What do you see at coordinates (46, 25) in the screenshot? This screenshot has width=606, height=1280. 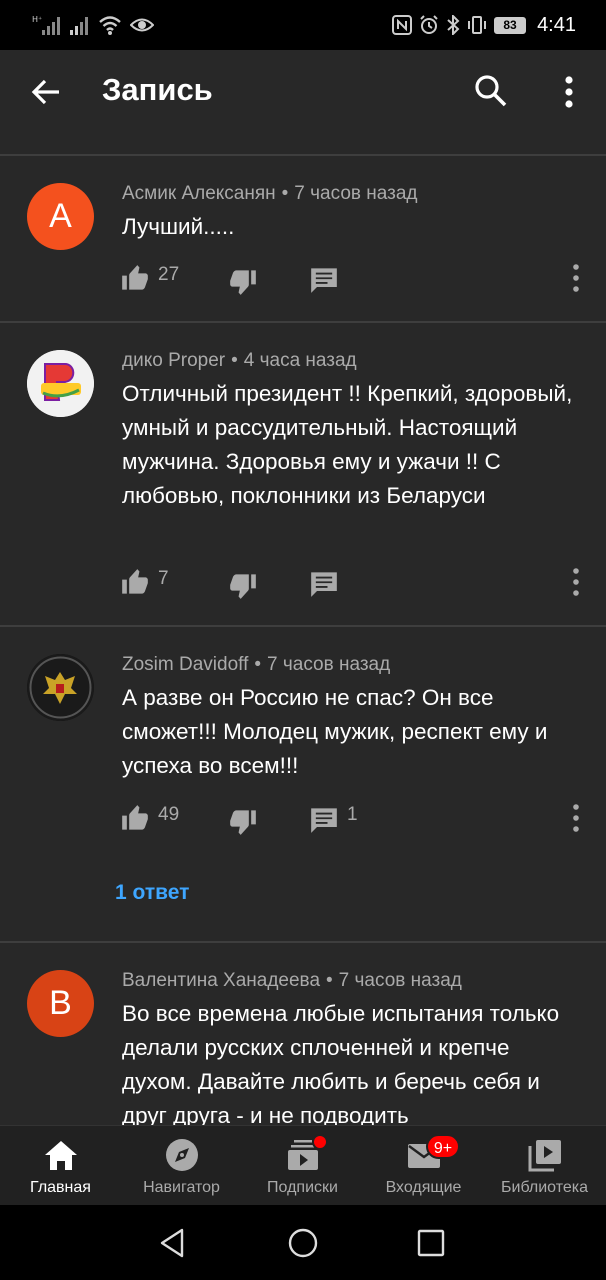 I see `signal-h-icon: H⁺` at bounding box center [46, 25].